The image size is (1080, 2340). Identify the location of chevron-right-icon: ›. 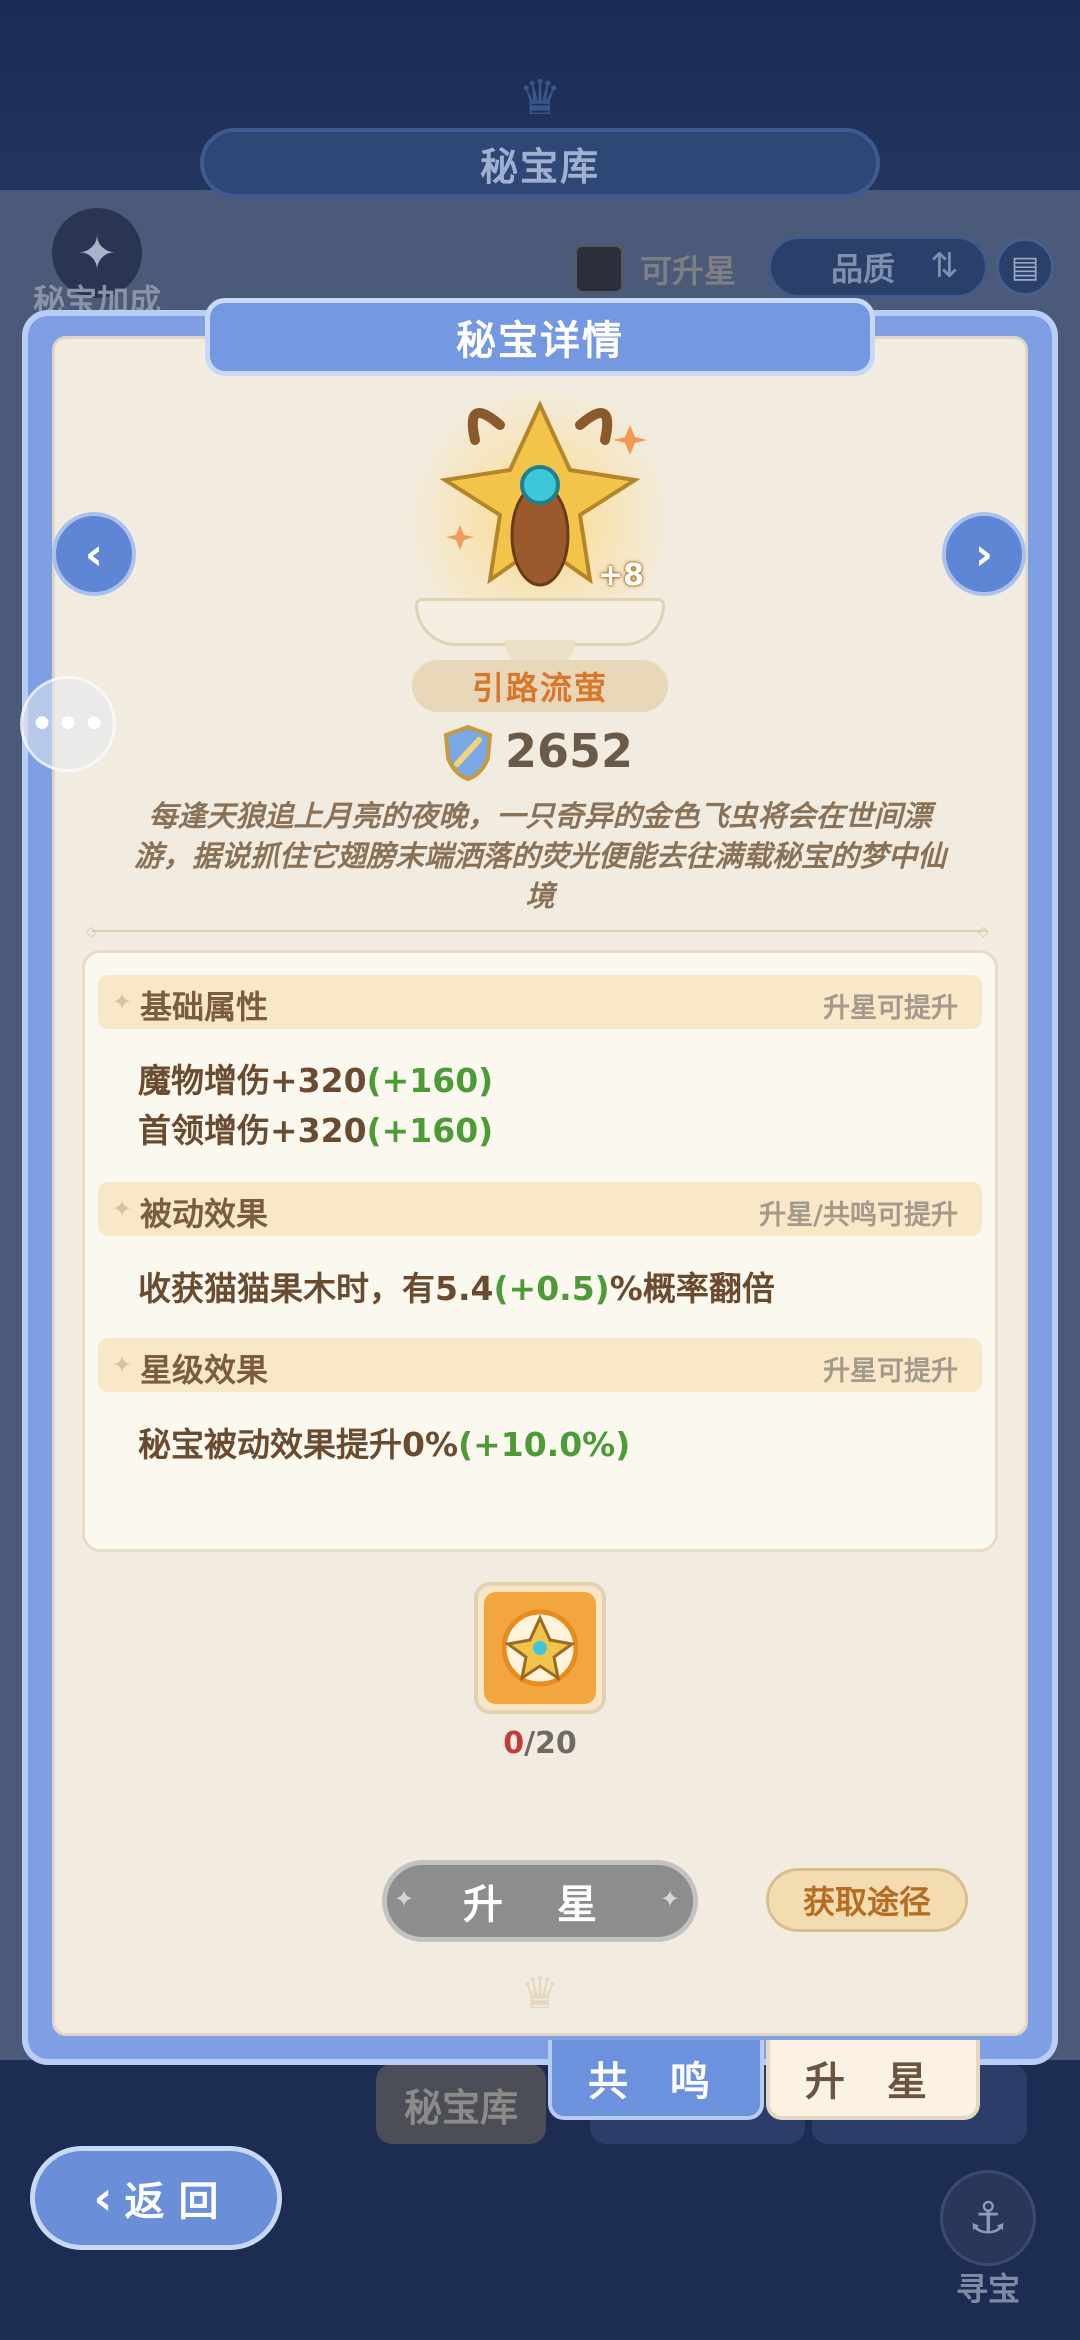
(984, 554).